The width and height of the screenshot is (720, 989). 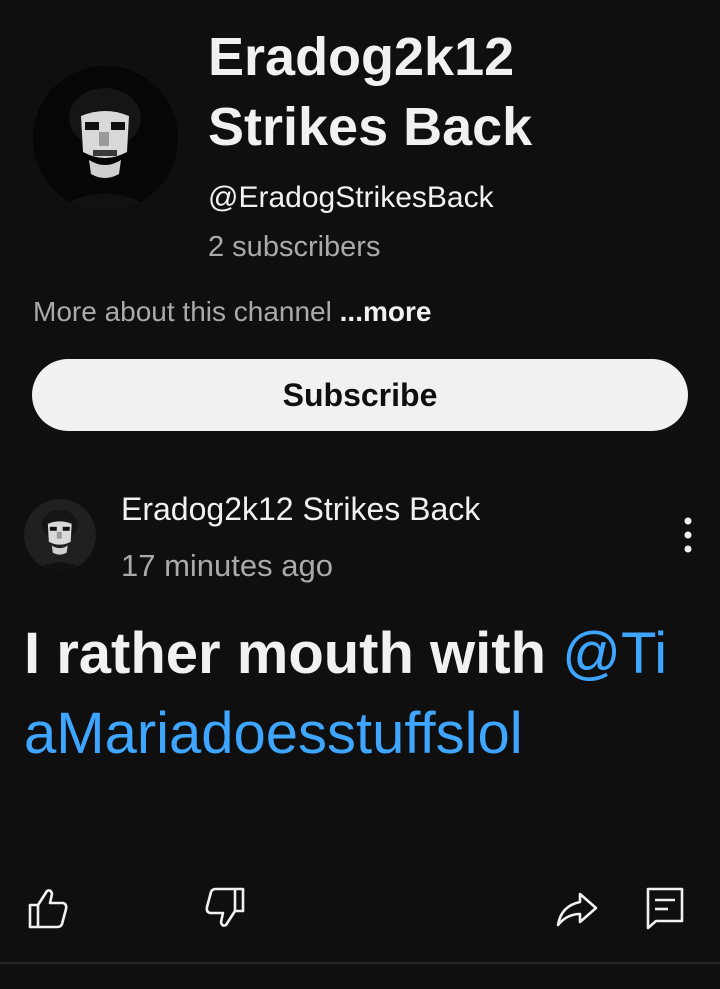 I want to click on post-author-avatar, so click(x=60, y=535).